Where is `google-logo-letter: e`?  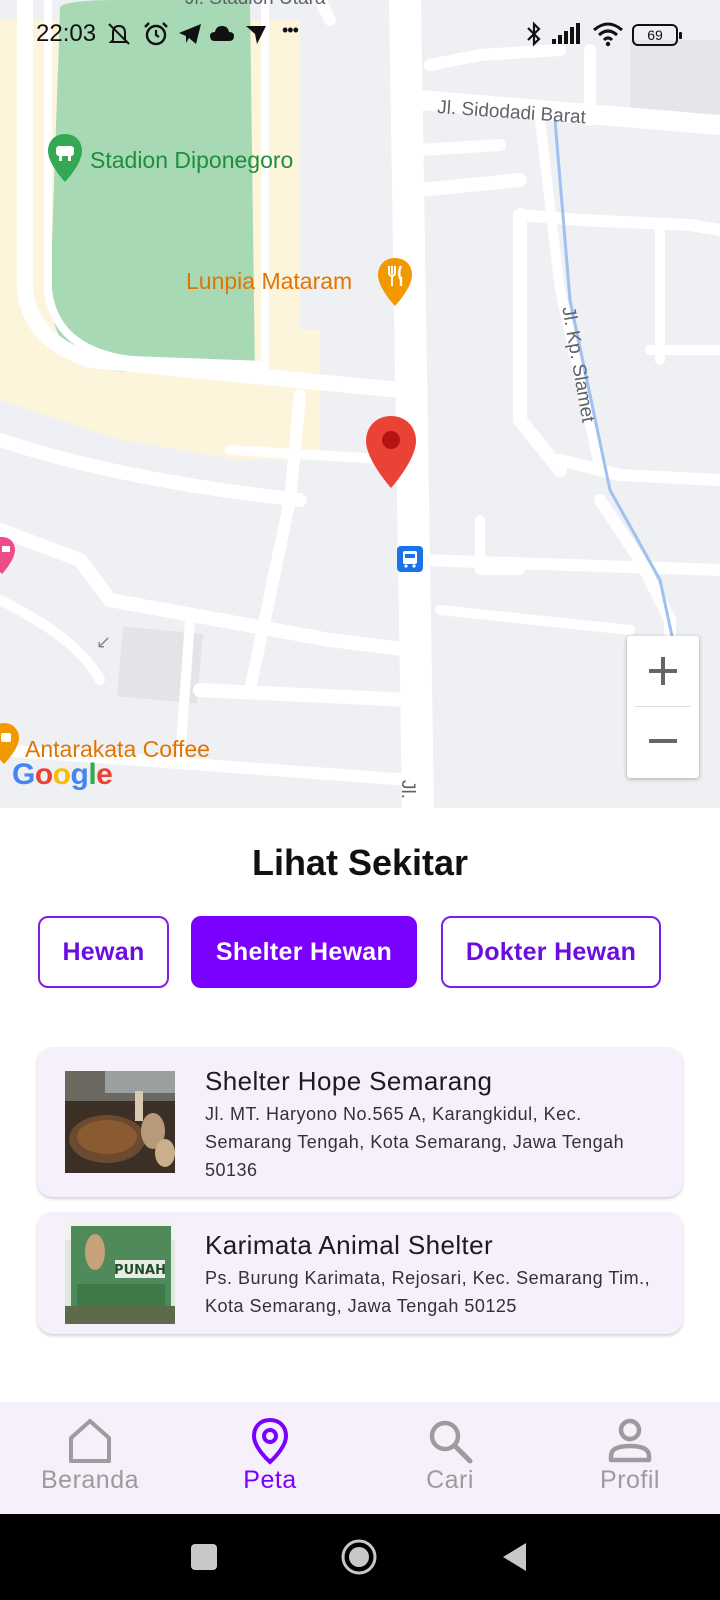 google-logo-letter: e is located at coordinates (104, 774).